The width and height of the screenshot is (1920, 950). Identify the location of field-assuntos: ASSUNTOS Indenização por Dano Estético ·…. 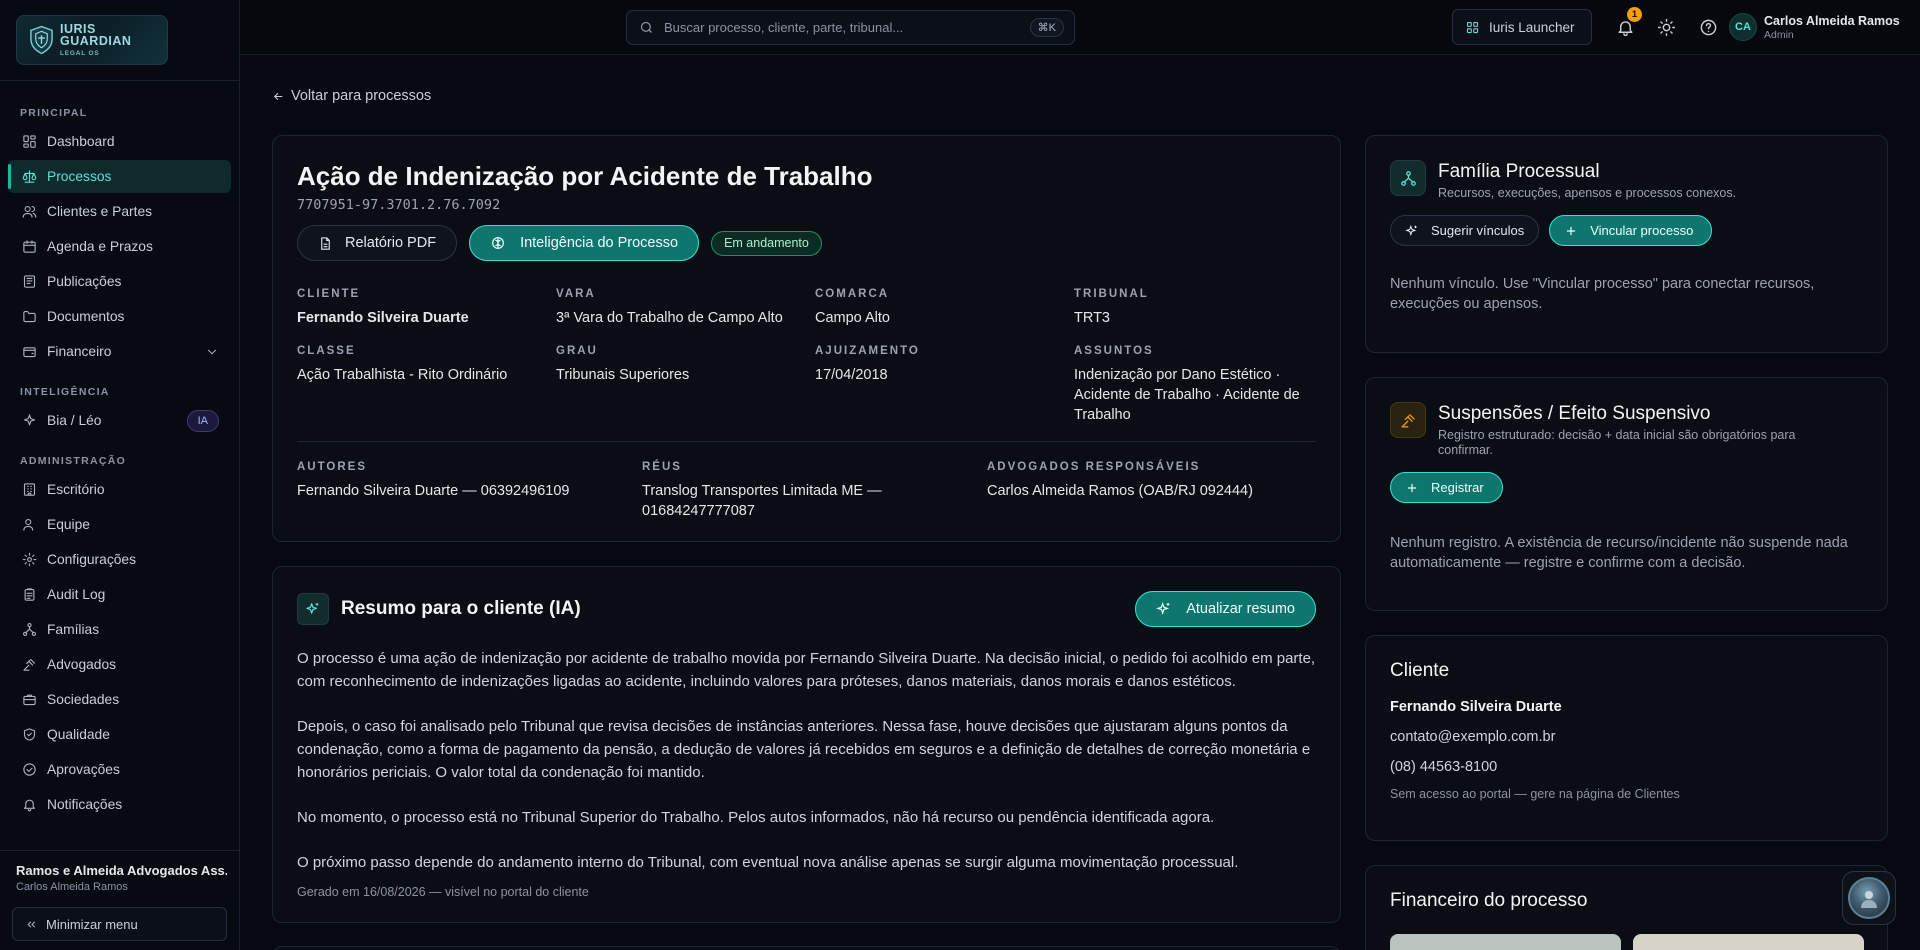
(1194, 384).